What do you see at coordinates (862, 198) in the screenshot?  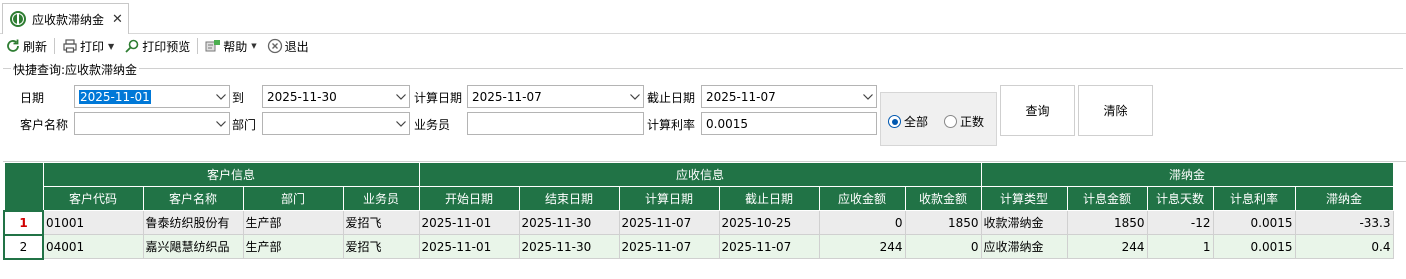 I see `column-header: 应收金额` at bounding box center [862, 198].